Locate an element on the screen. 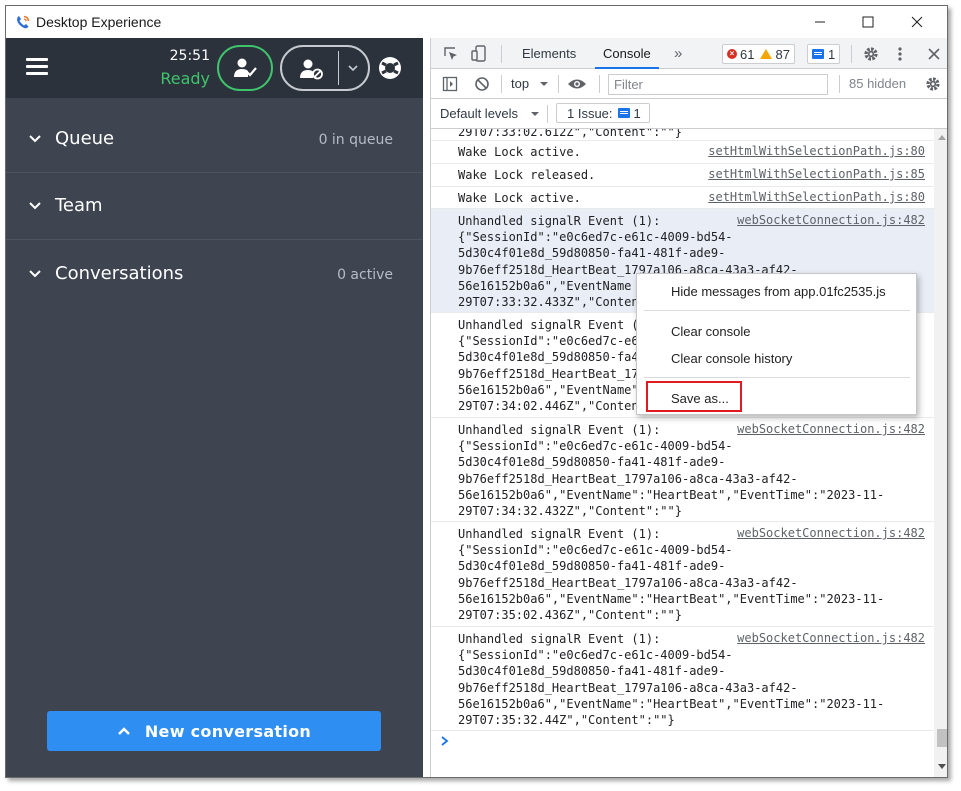 The image size is (961, 791). kebab-menu-icon is located at coordinates (900, 54).